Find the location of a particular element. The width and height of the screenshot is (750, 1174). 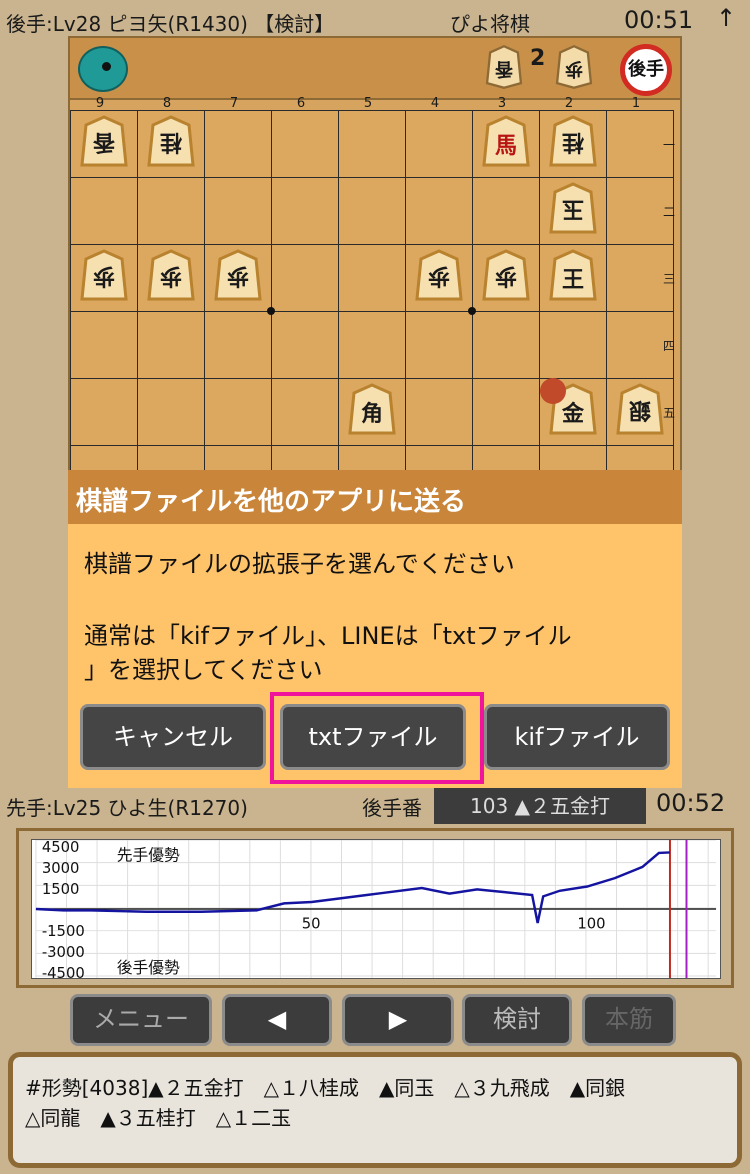

shogi-piece: 王 is located at coordinates (573, 278).